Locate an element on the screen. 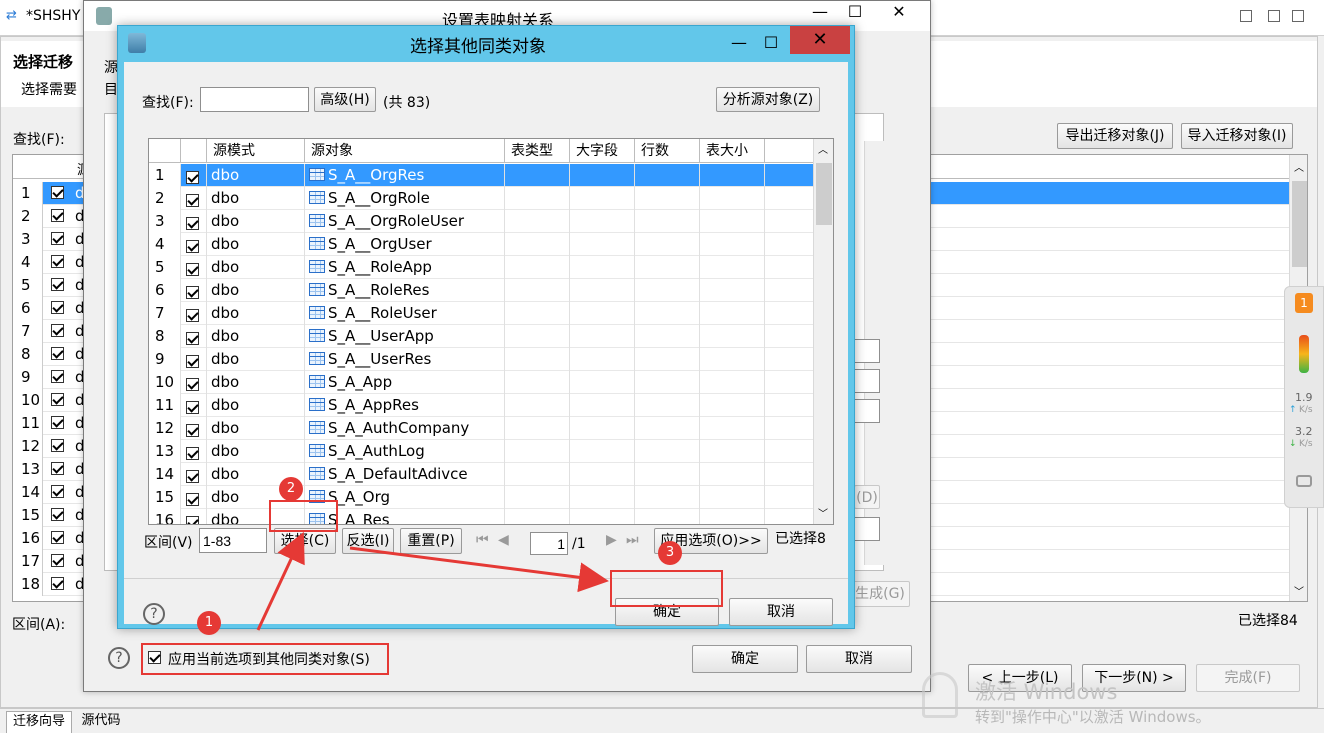 Image resolution: width=1324 pixels, height=733 pixels. up-speed: 1.9 is located at coordinates (1304, 397).